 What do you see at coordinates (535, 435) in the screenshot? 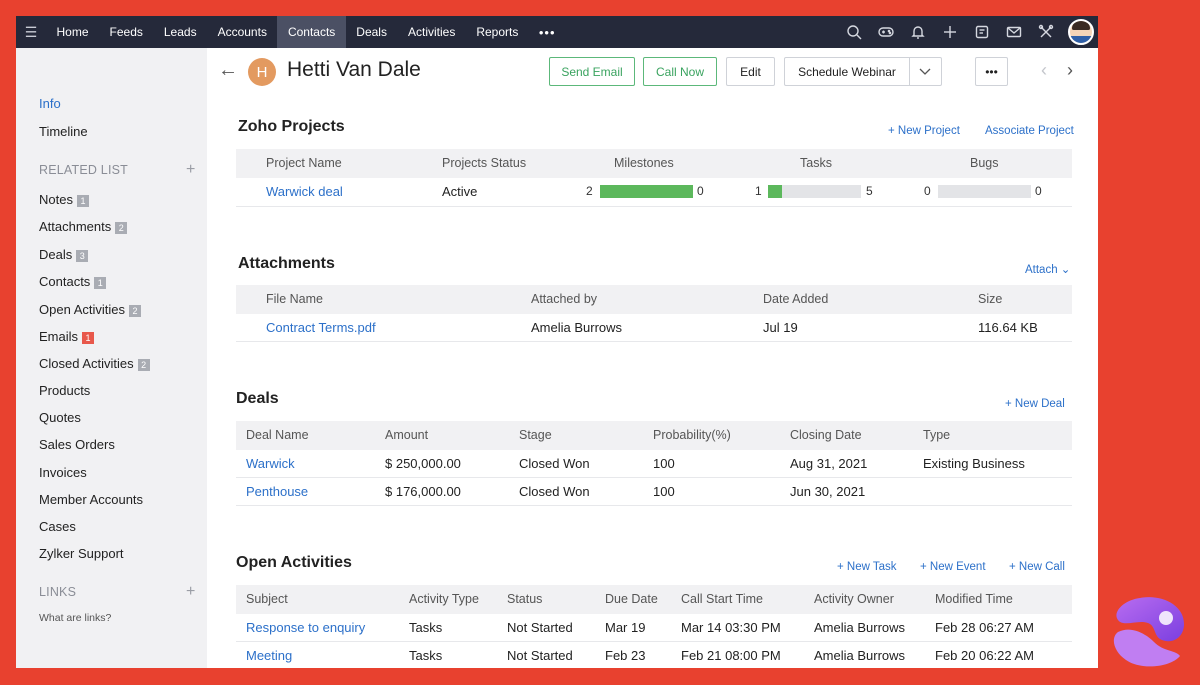
I see `column-header: Stage` at bounding box center [535, 435].